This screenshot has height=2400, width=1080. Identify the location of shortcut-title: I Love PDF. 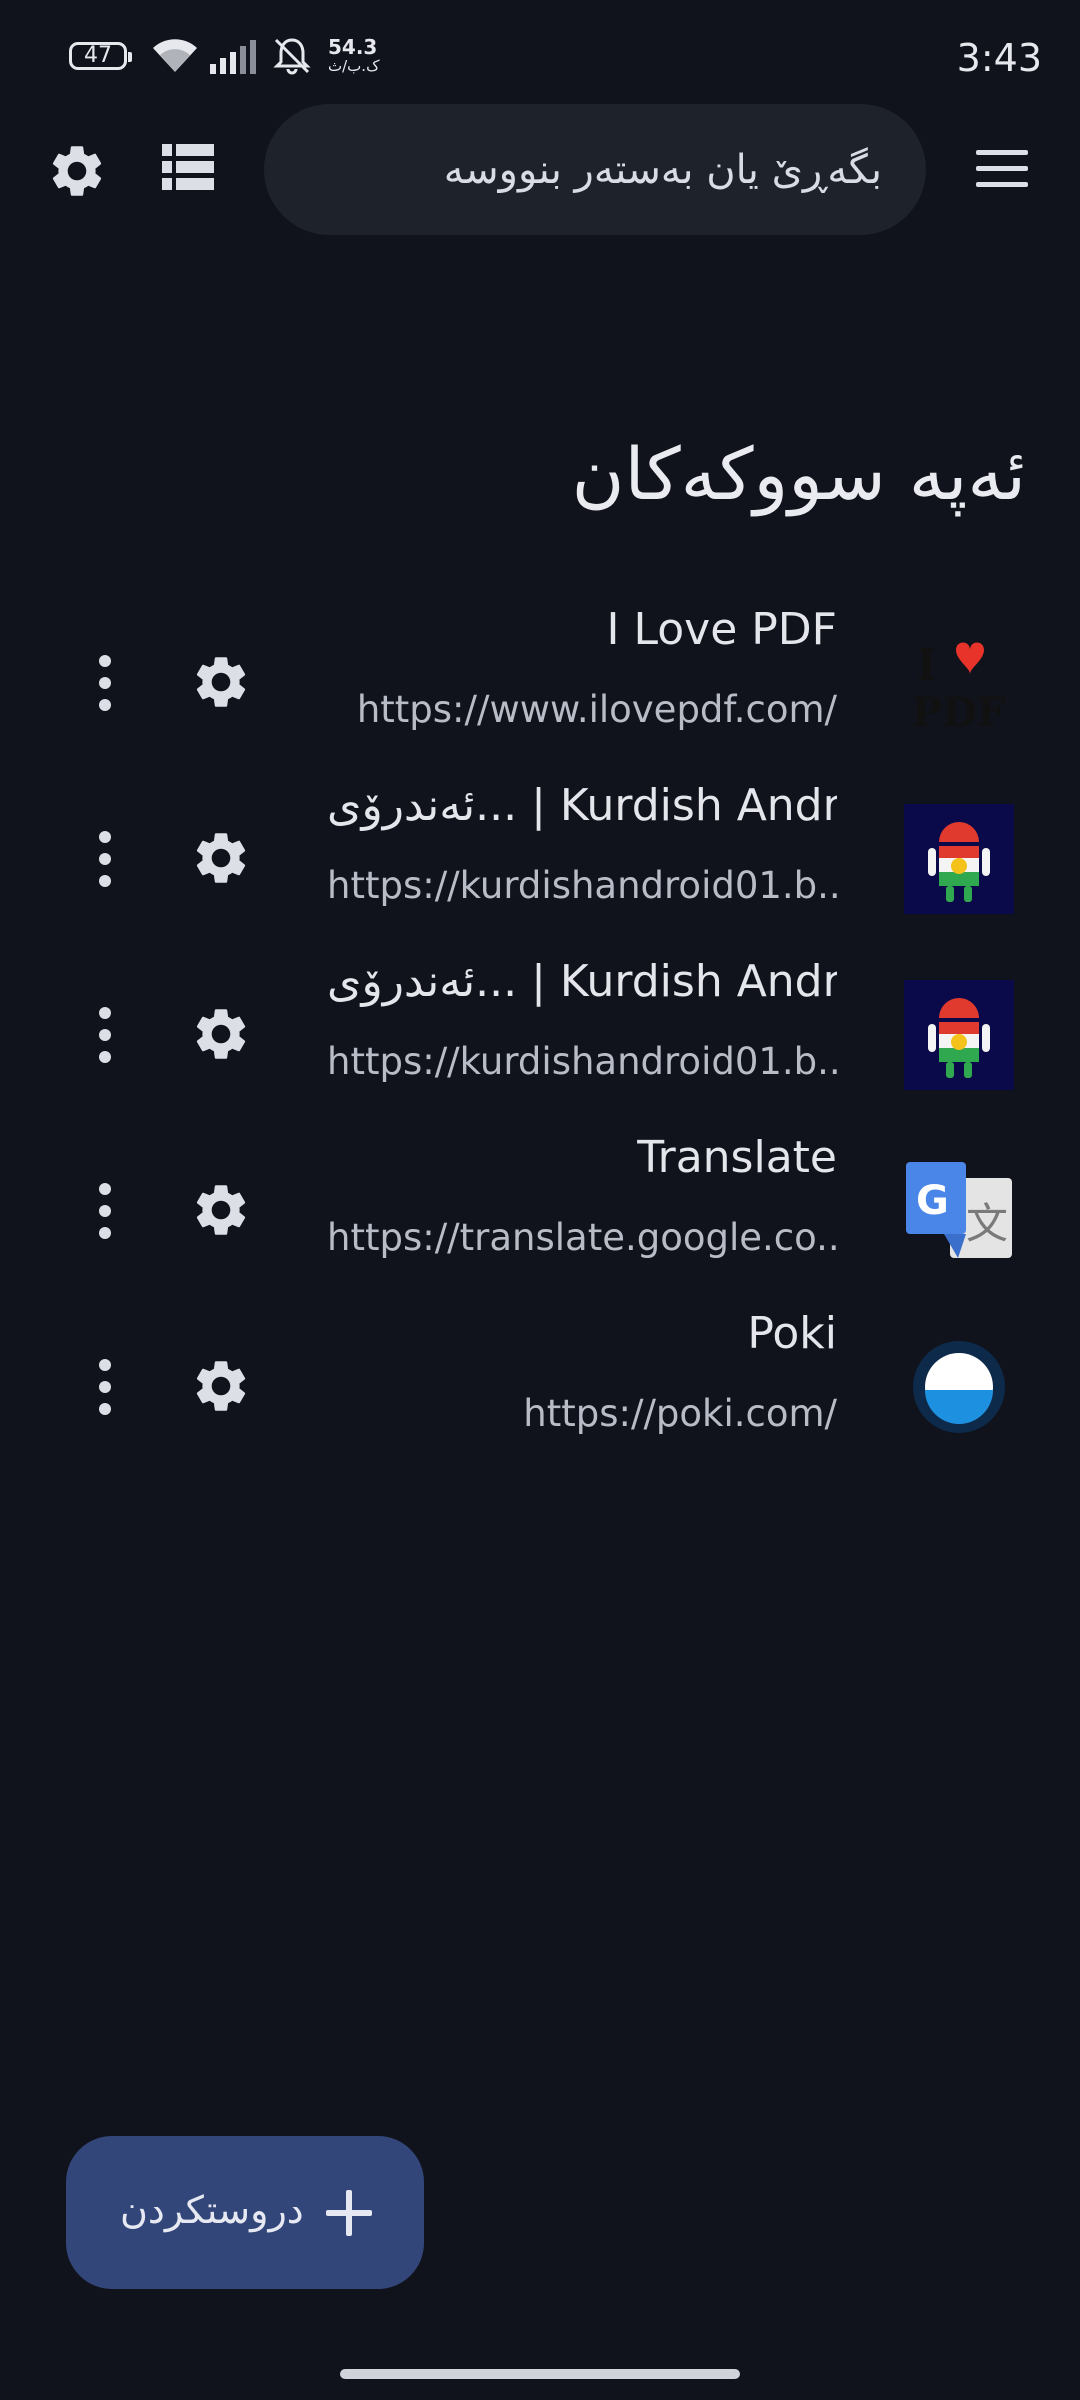
(721, 629).